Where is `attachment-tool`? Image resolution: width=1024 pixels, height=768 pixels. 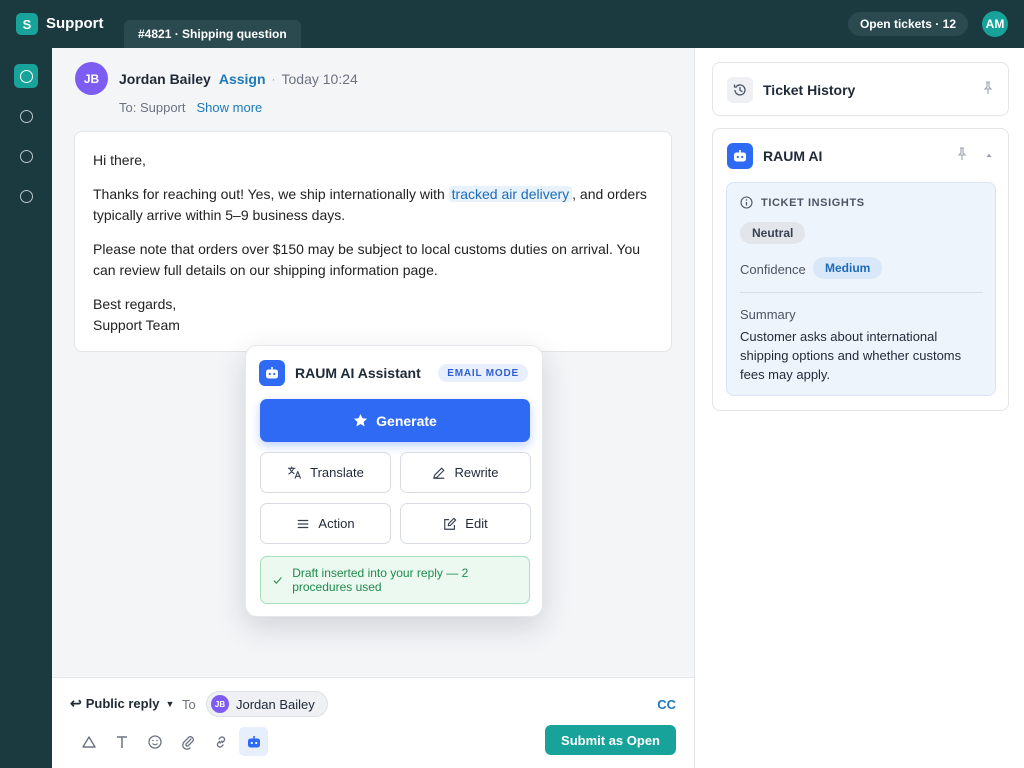 attachment-tool is located at coordinates (187, 741).